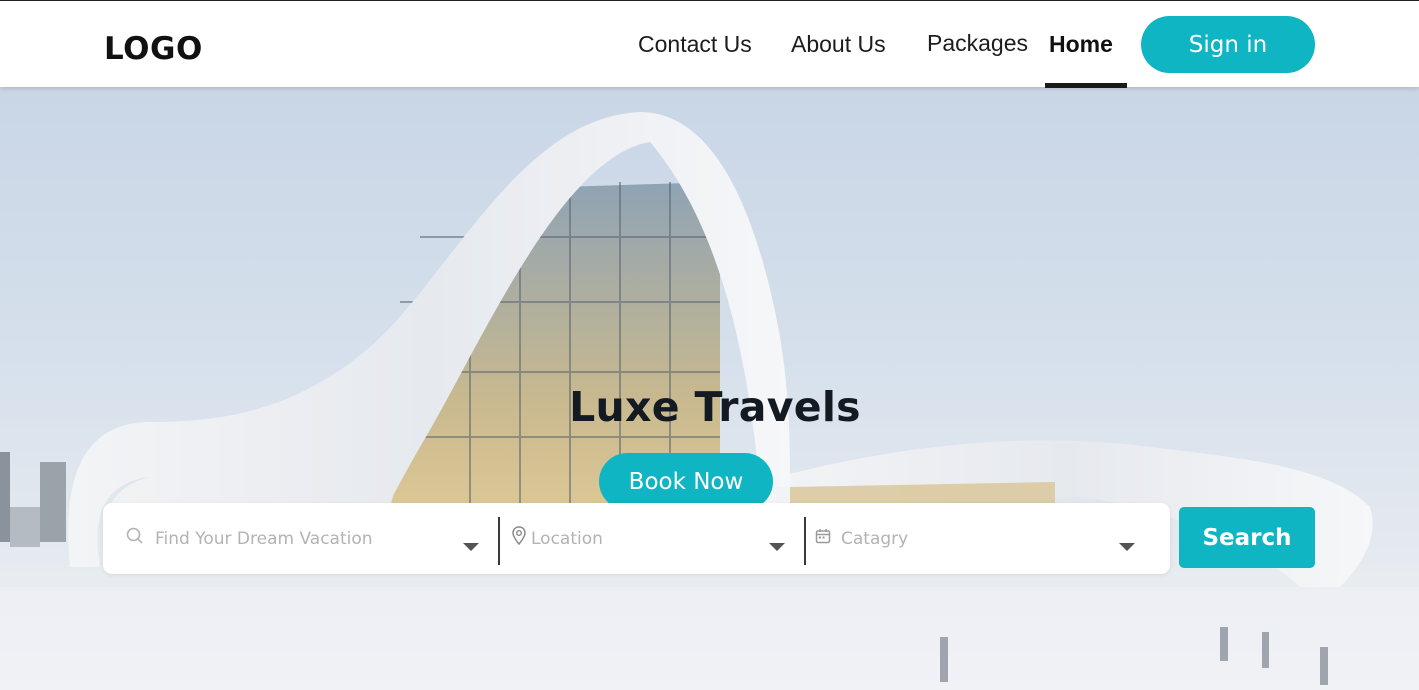 The image size is (1419, 690). Describe the element at coordinates (686, 481) in the screenshot. I see `book-now-button: Book Now` at that location.